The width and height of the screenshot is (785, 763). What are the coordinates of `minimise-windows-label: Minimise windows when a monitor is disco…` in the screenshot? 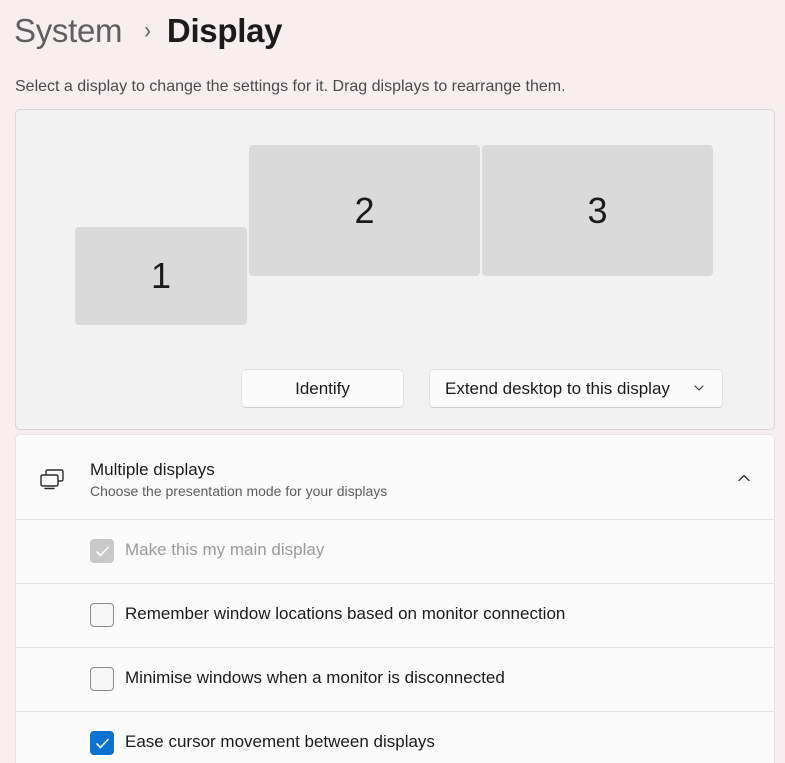 It's located at (315, 678).